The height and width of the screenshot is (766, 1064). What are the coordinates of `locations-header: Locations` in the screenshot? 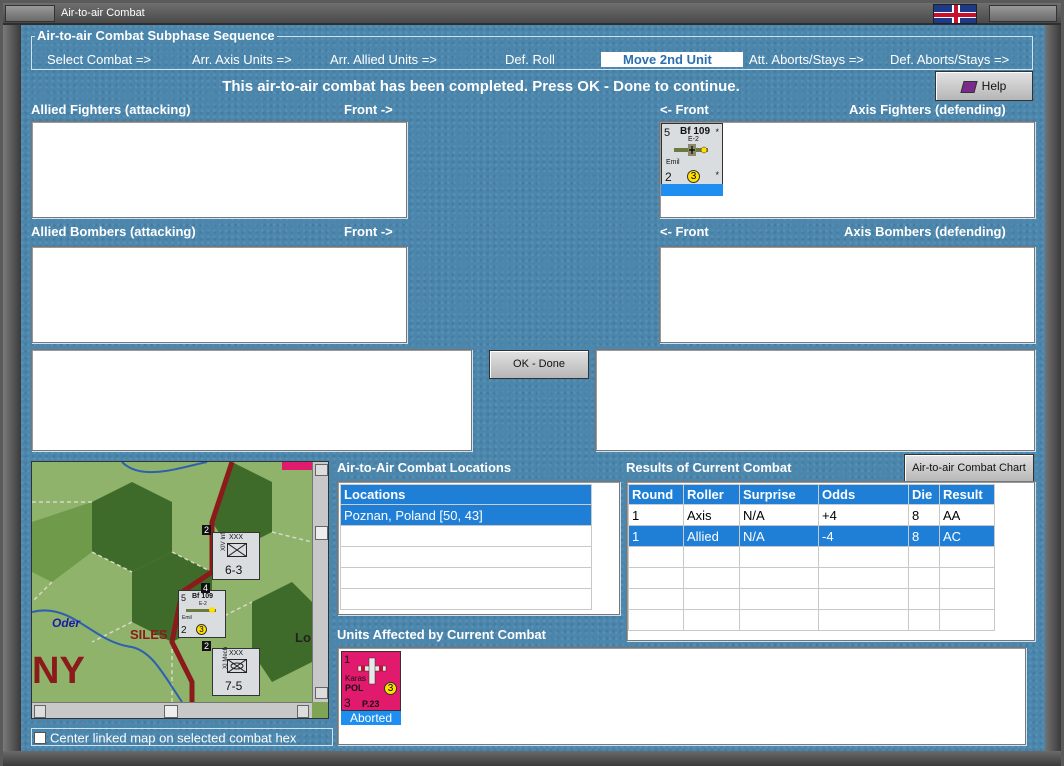 It's located at (466, 494).